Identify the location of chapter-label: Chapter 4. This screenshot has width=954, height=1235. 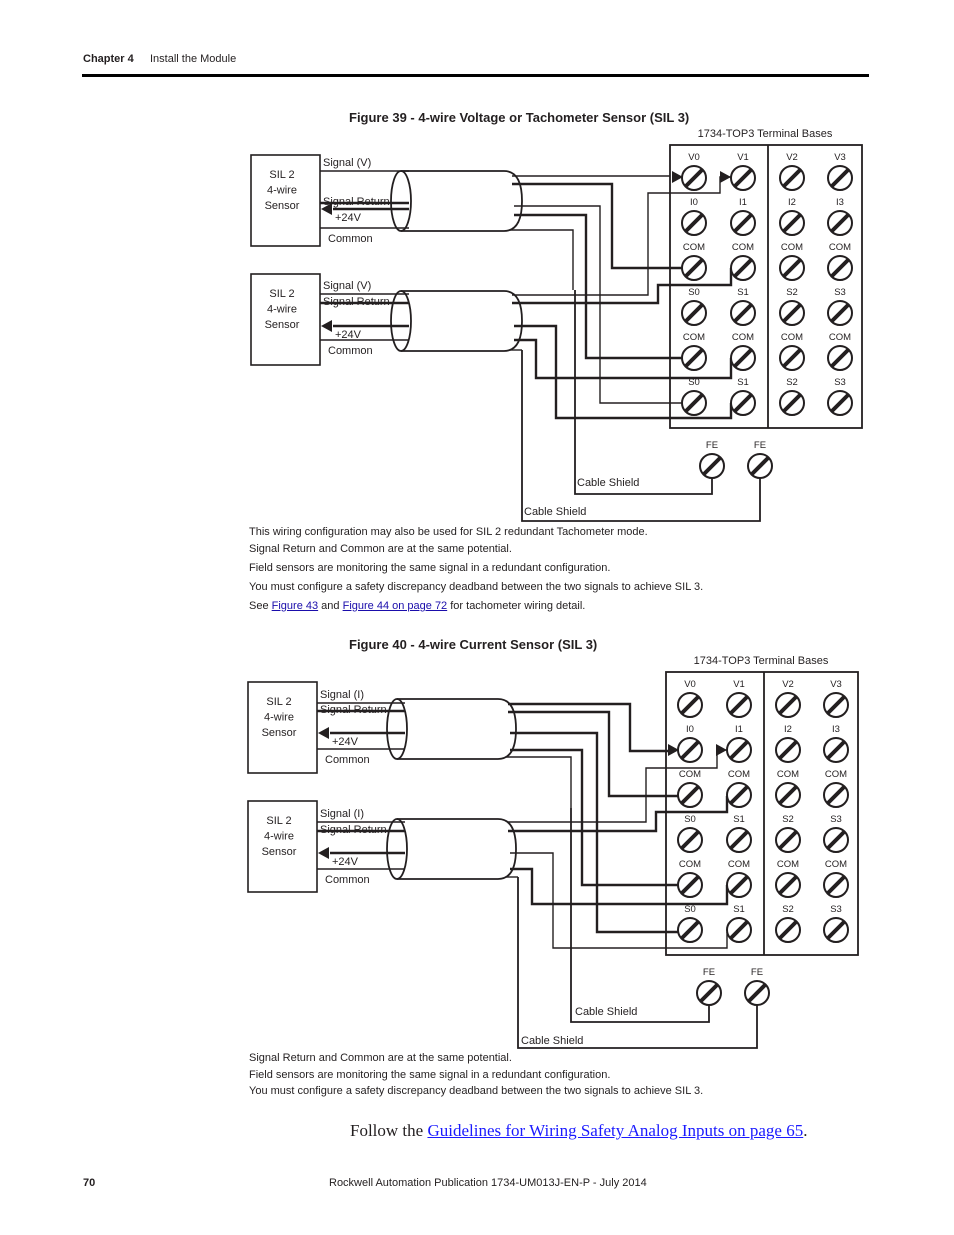
(108, 59).